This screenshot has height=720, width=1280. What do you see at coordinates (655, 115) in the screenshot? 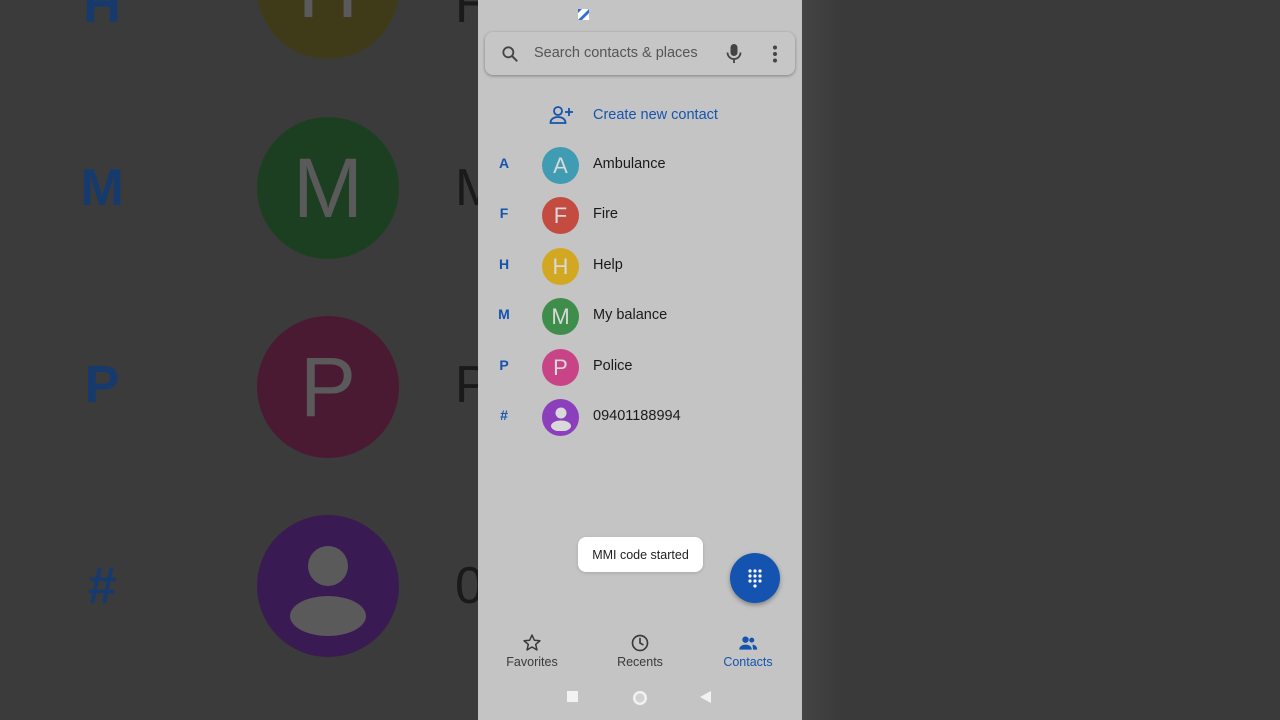
I see `create-new-contact-label: Create new contact` at bounding box center [655, 115].